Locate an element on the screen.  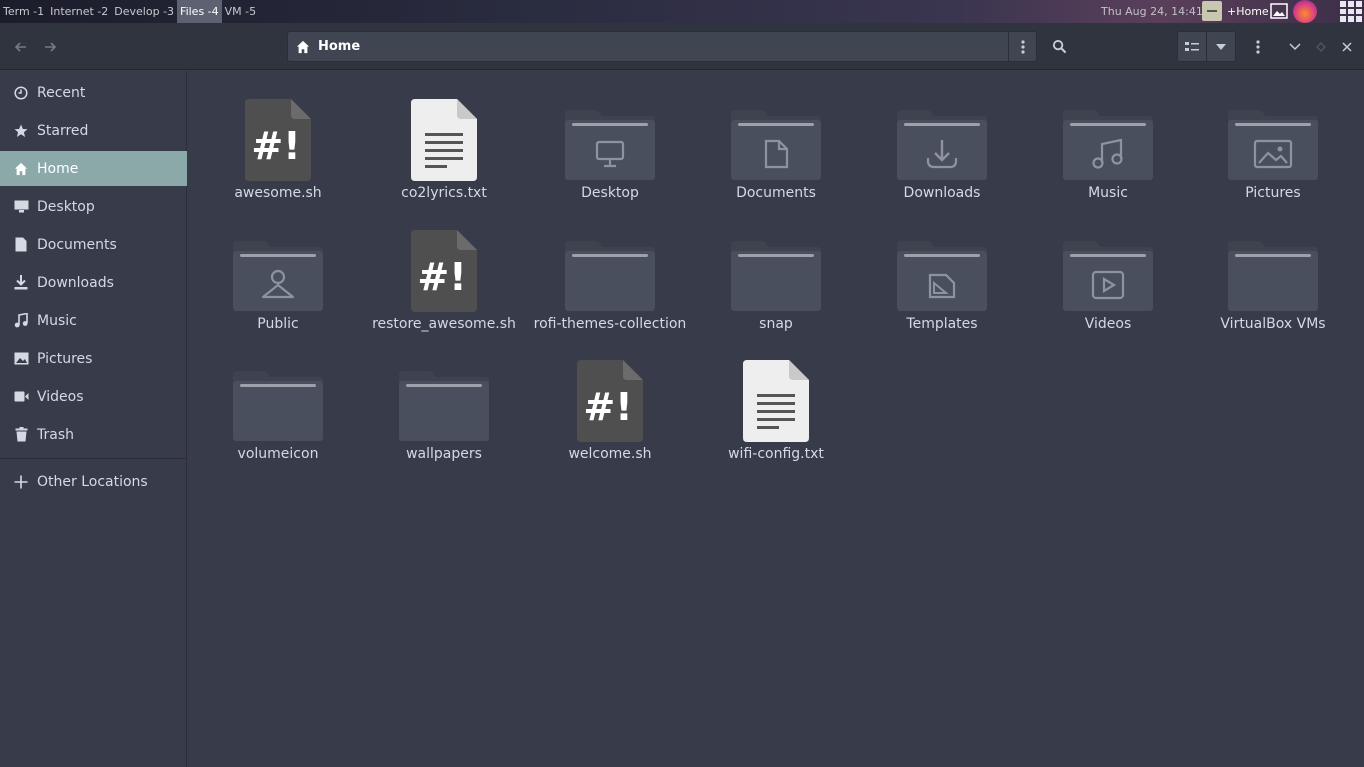
header-bar: Home is located at coordinates (682, 46).